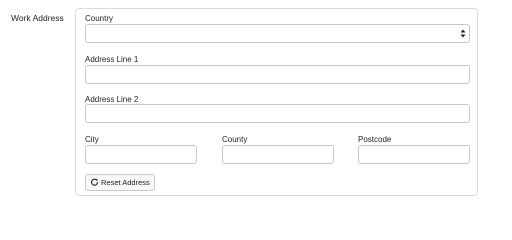  Describe the element at coordinates (414, 154) in the screenshot. I see `postcode-input` at that location.